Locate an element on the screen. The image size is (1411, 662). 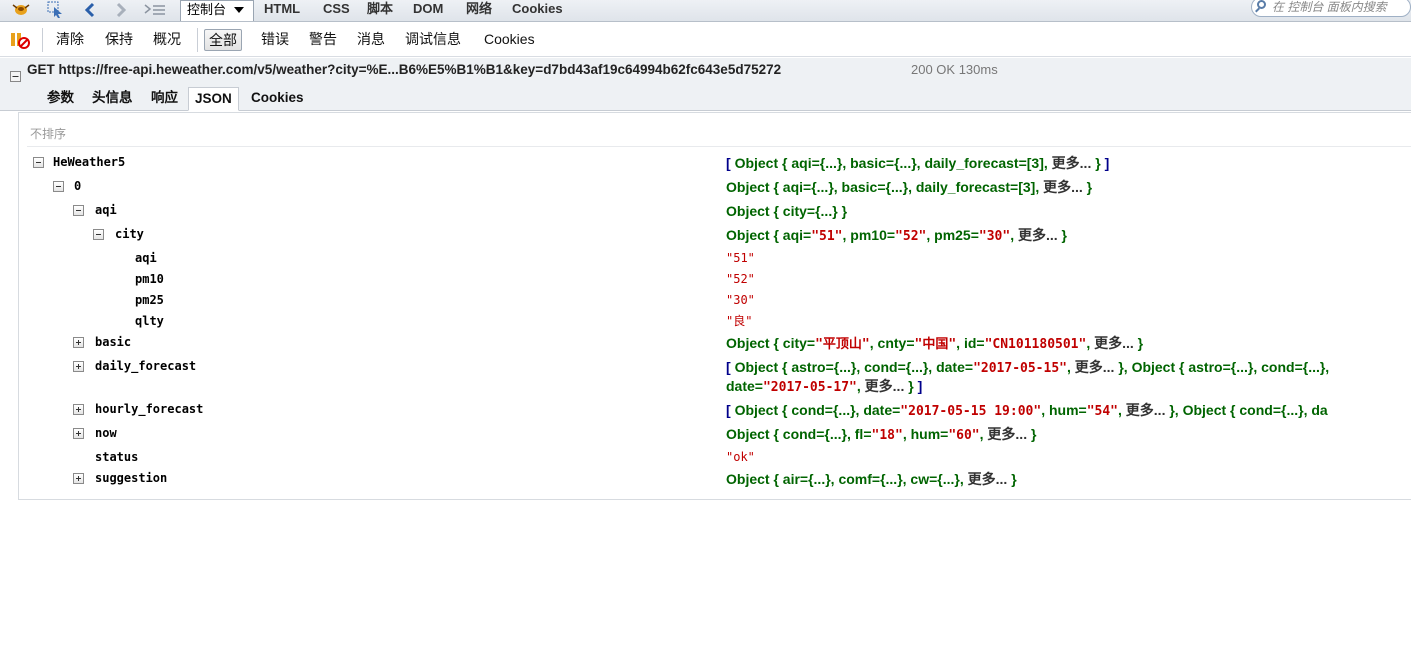
string-literal: "2017-05-17" is located at coordinates (809, 387).